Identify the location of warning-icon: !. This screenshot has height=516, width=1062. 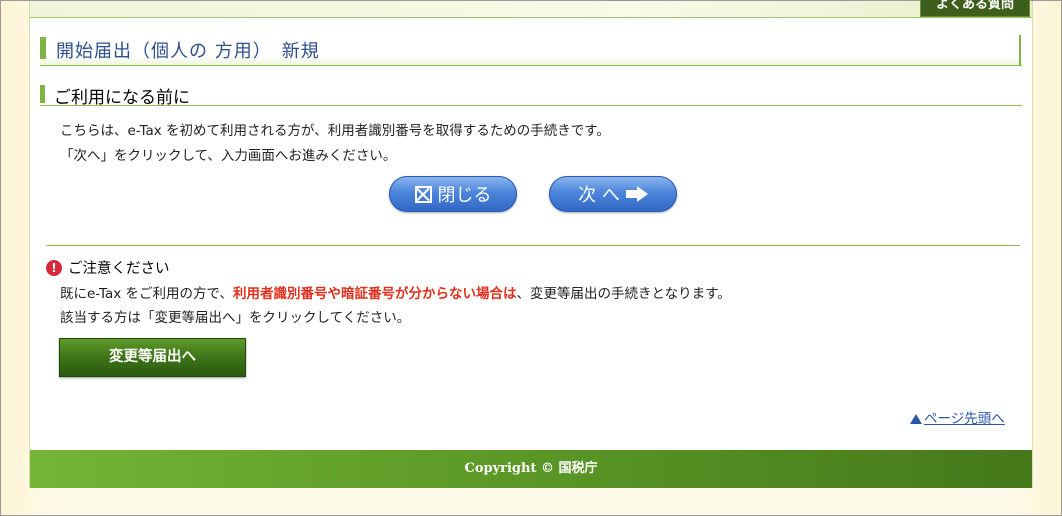
(54, 268).